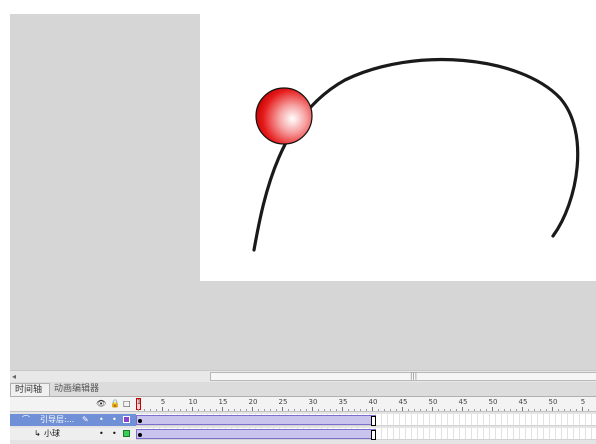 Image resolution: width=596 pixels, height=444 pixels. What do you see at coordinates (223, 402) in the screenshot?
I see `ruler-label: 15` at bounding box center [223, 402].